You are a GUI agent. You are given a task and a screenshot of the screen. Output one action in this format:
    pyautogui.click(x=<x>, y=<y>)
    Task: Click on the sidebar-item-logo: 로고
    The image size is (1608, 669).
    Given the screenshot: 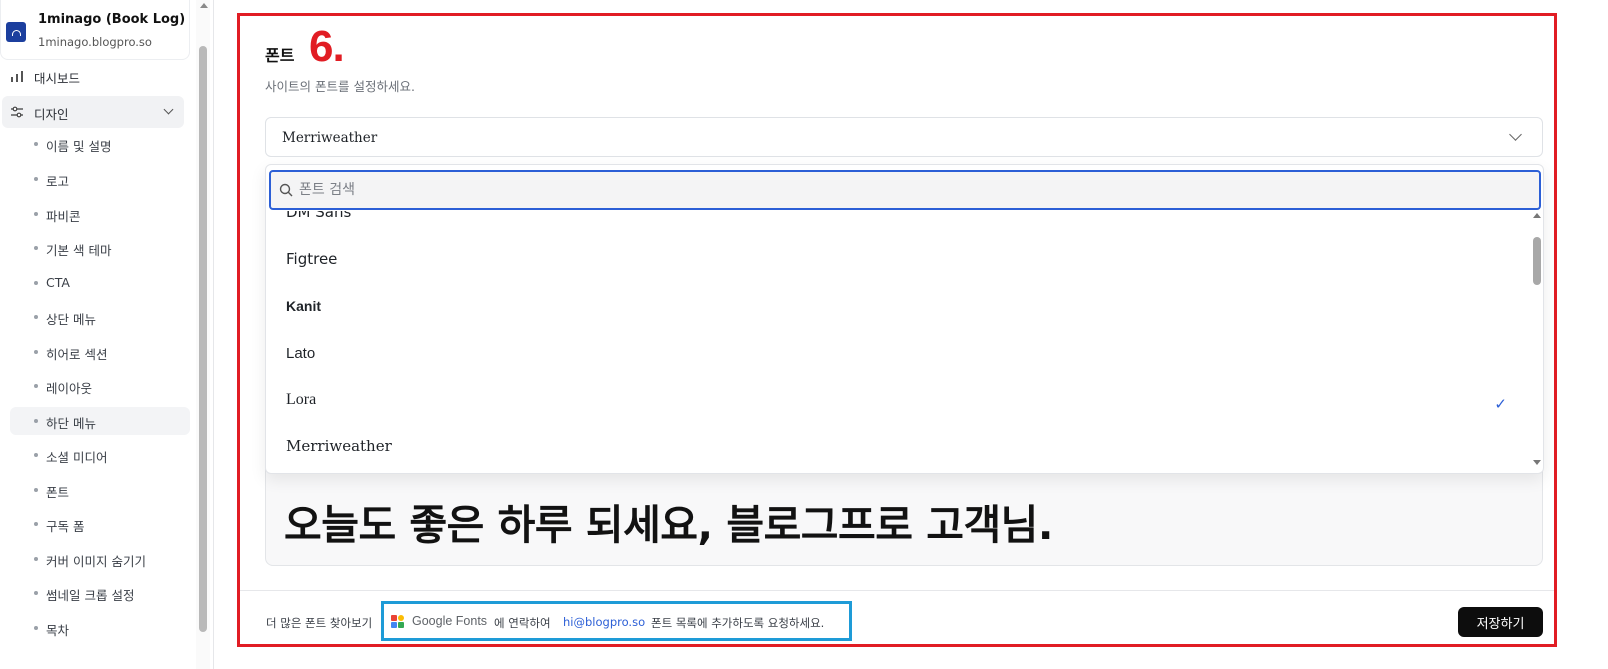 What is the action you would take?
    pyautogui.click(x=100, y=179)
    